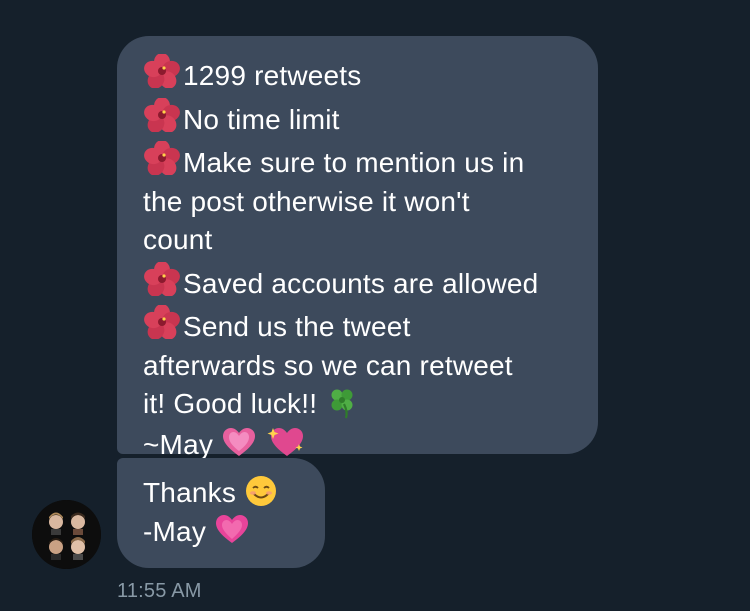 Image resolution: width=750 pixels, height=611 pixels. What do you see at coordinates (178, 444) in the screenshot?
I see `message-text: ~May` at bounding box center [178, 444].